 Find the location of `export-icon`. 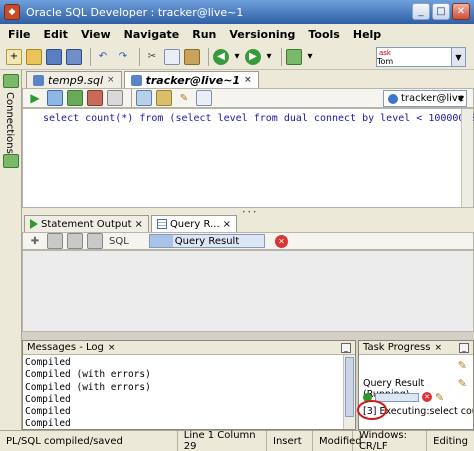

export-icon is located at coordinates (75, 241).